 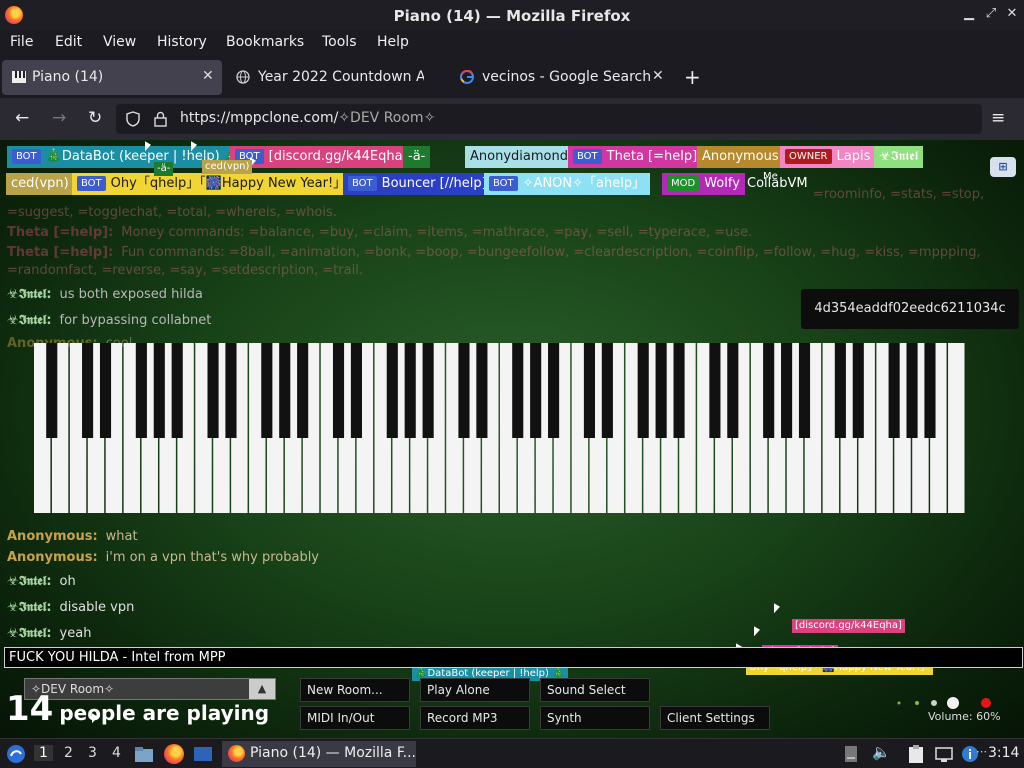 I want to click on menu-view: View, so click(x=119, y=42).